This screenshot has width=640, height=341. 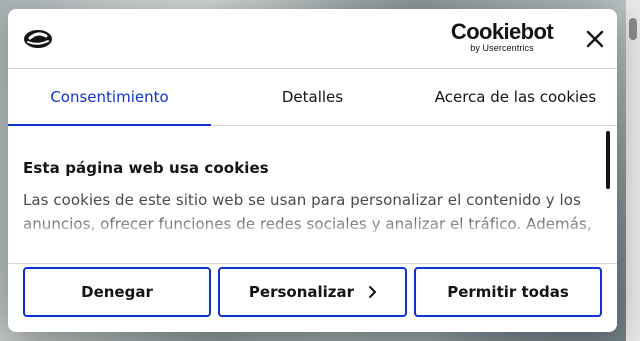 What do you see at coordinates (608, 160) in the screenshot?
I see `content-scrollbar` at bounding box center [608, 160].